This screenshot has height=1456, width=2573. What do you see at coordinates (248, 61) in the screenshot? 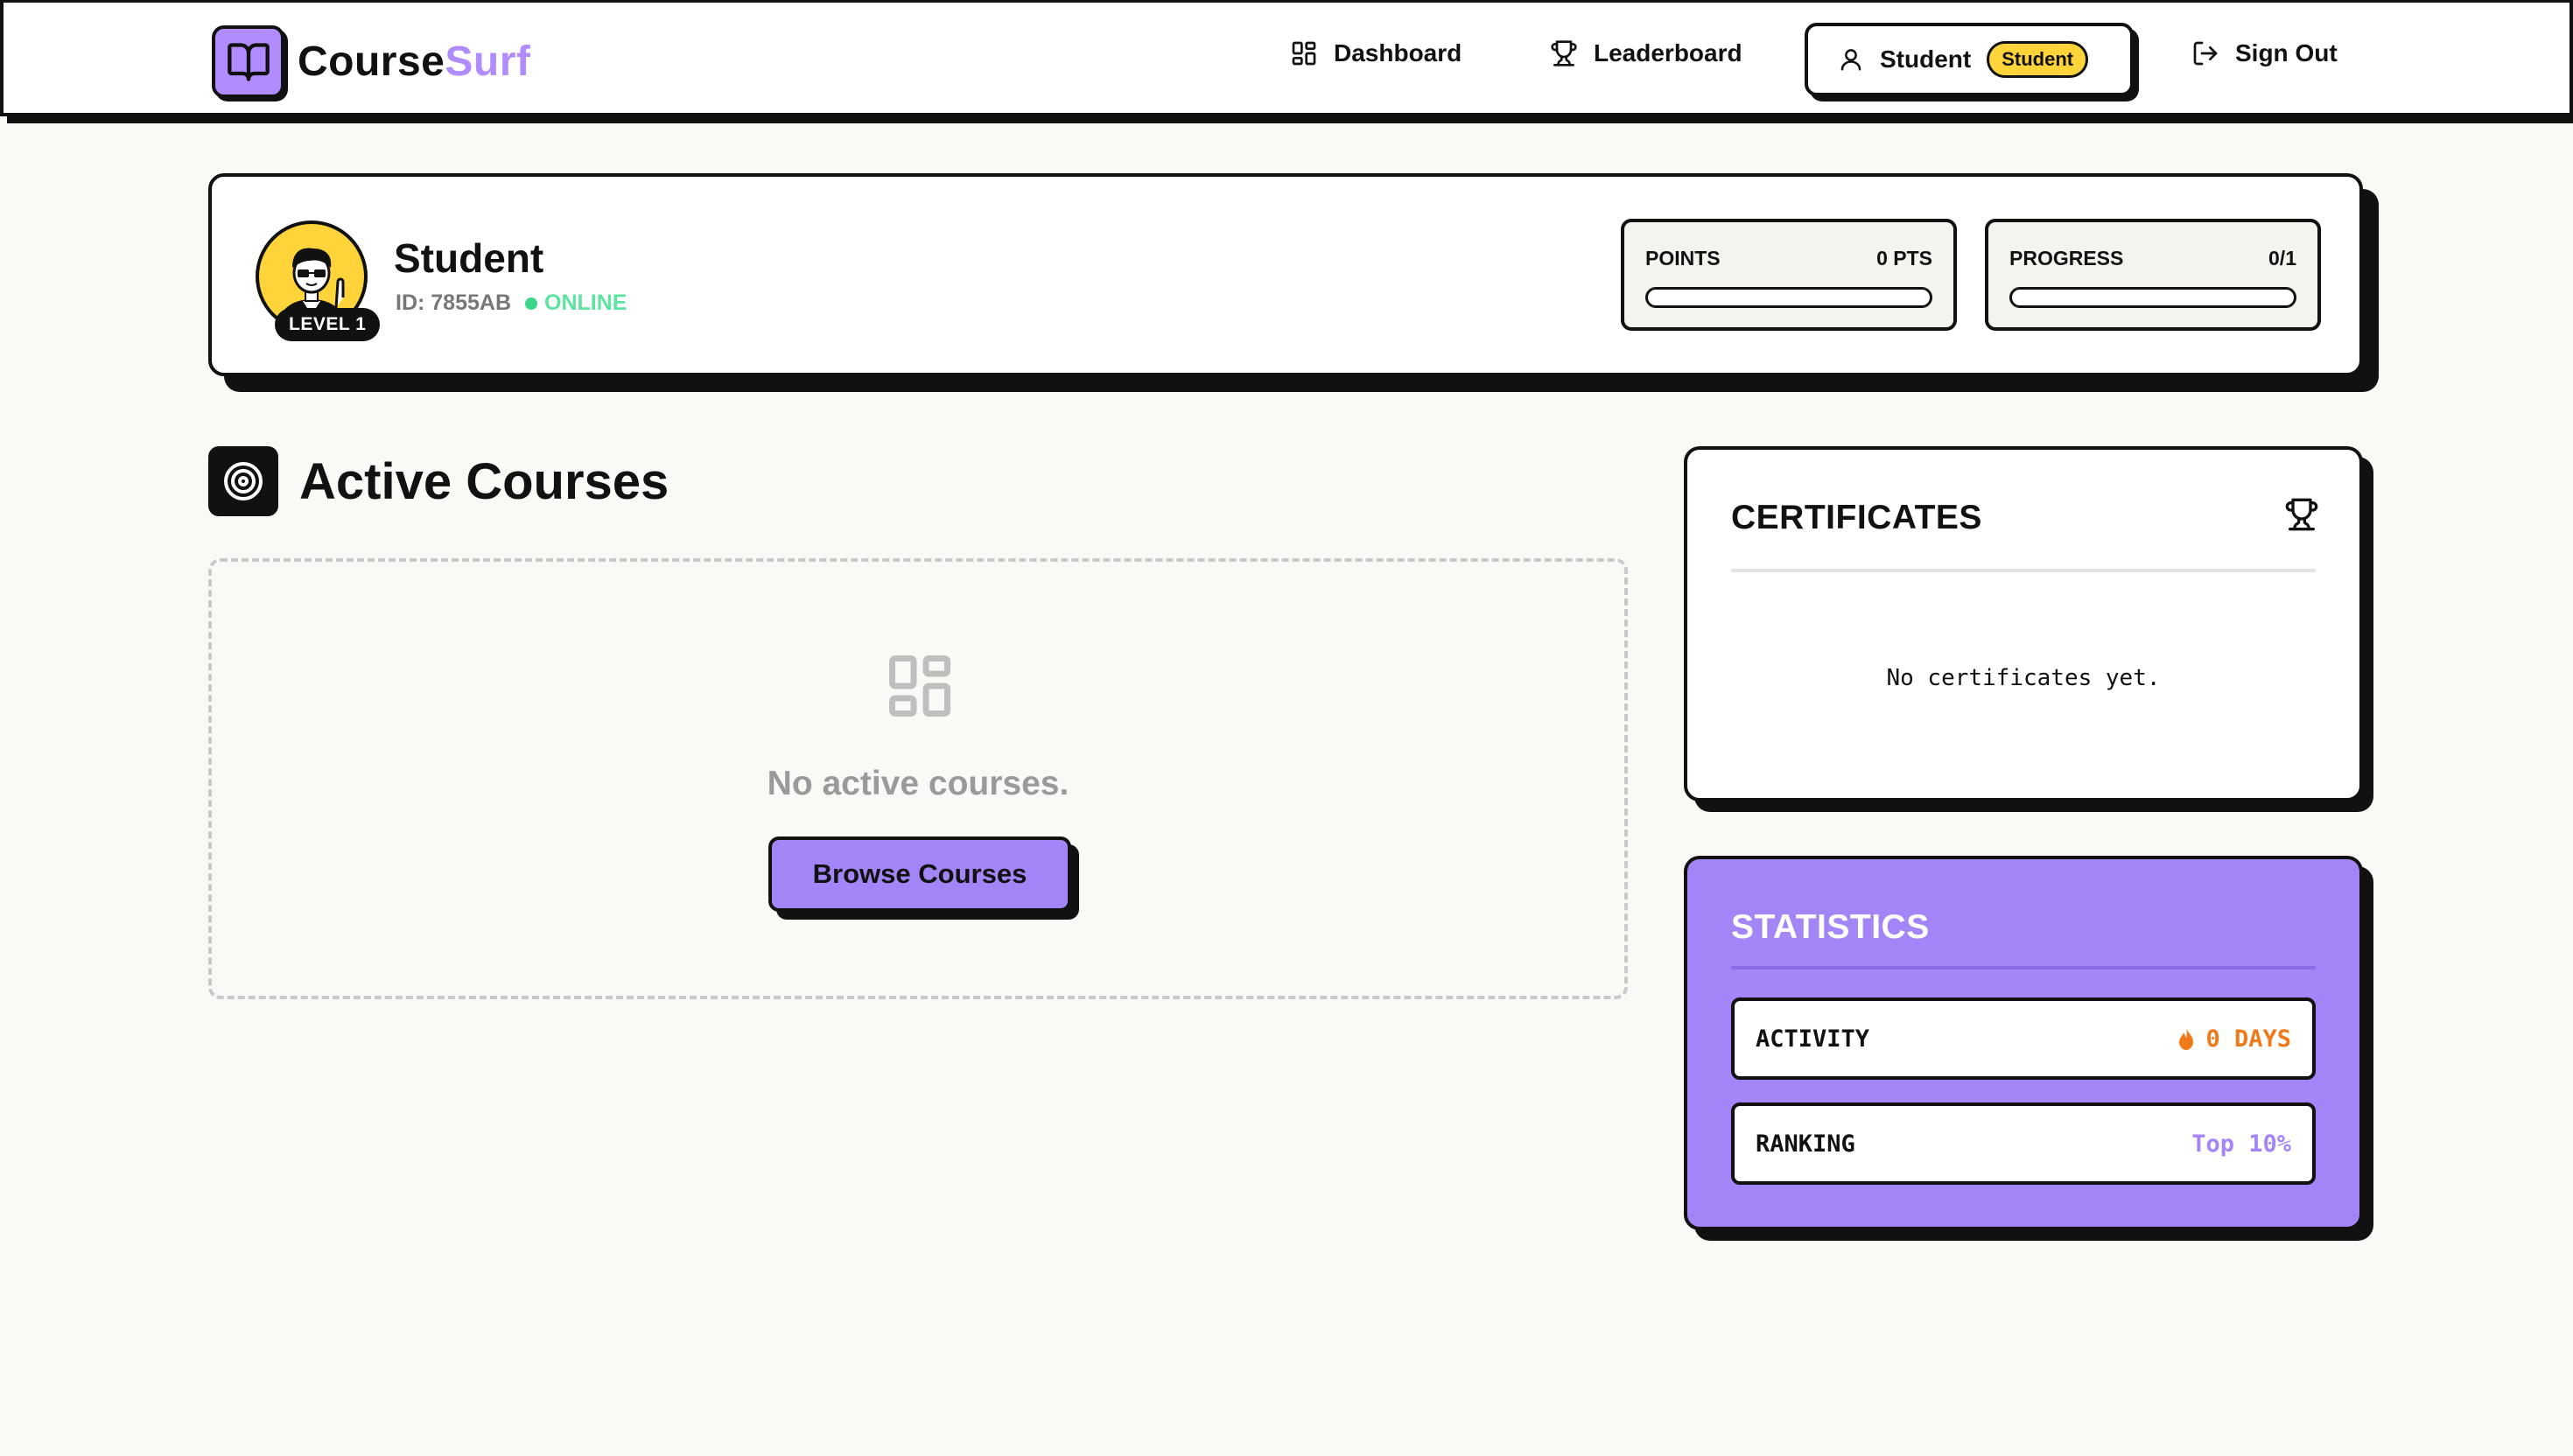
I see `book-icon` at bounding box center [248, 61].